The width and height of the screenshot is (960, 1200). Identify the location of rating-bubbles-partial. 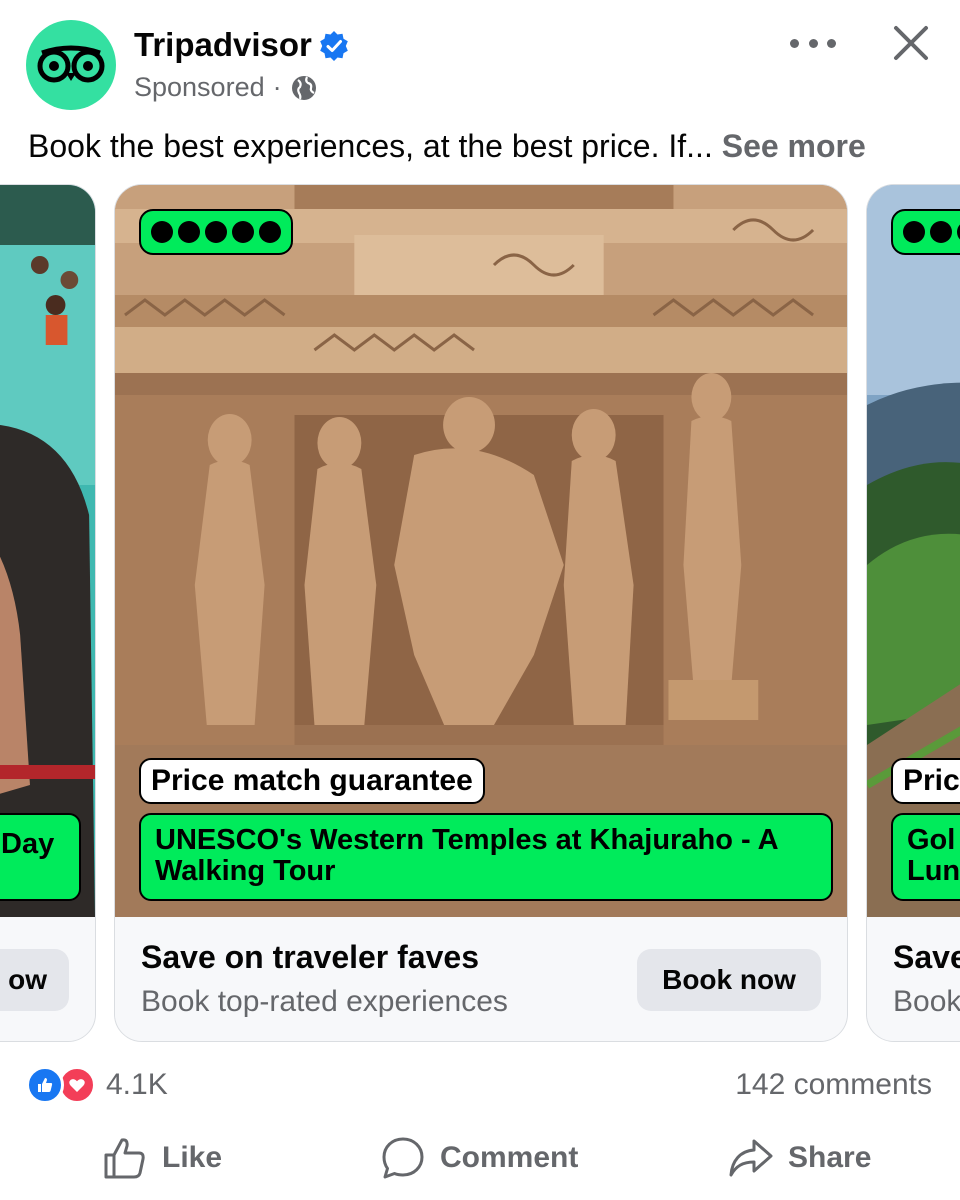
(925, 232).